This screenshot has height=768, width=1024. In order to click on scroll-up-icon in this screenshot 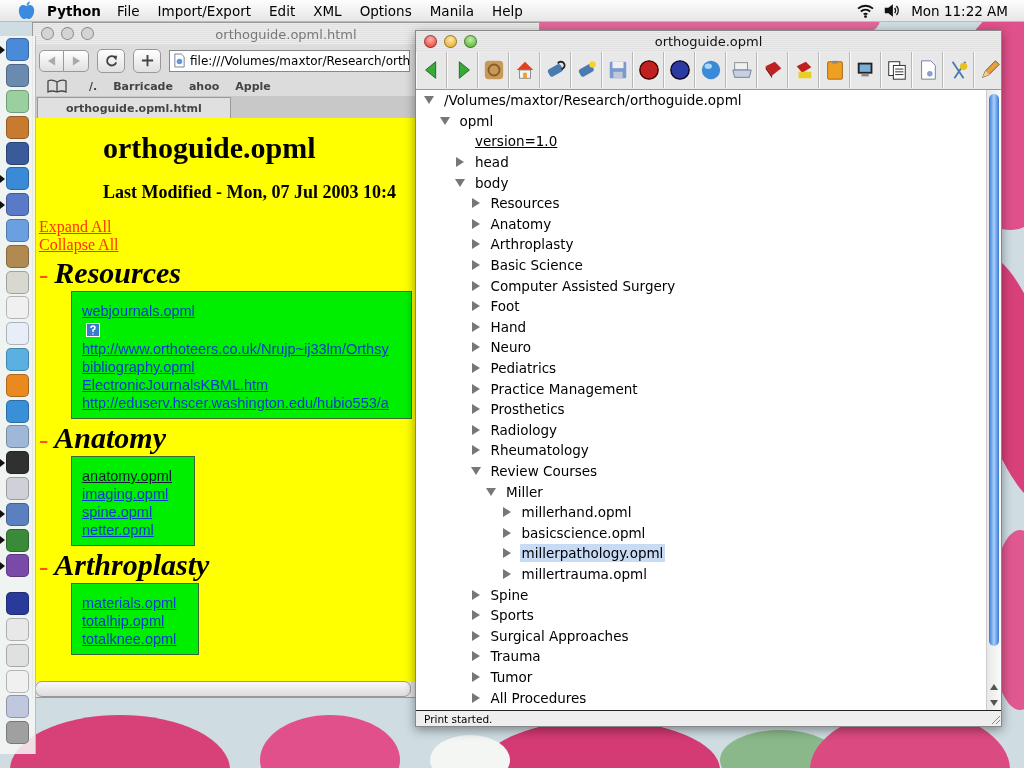, I will do `click(994, 687)`.